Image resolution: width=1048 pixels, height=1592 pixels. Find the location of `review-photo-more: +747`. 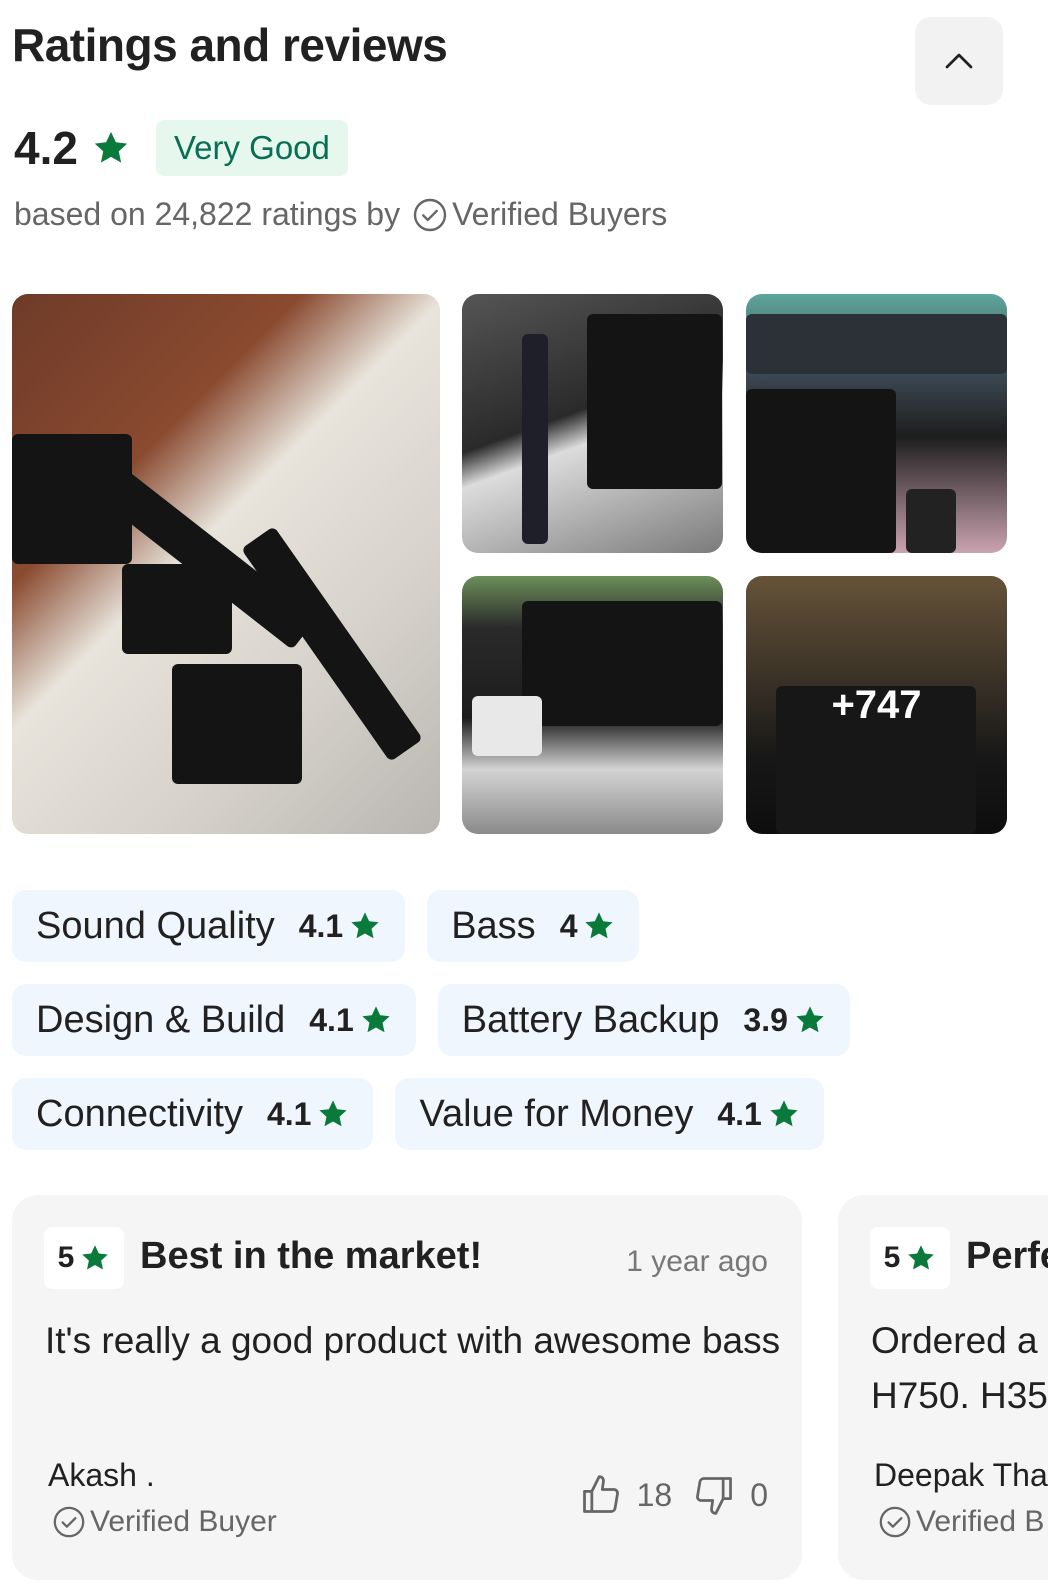

review-photo-more: +747 is located at coordinates (876, 705).